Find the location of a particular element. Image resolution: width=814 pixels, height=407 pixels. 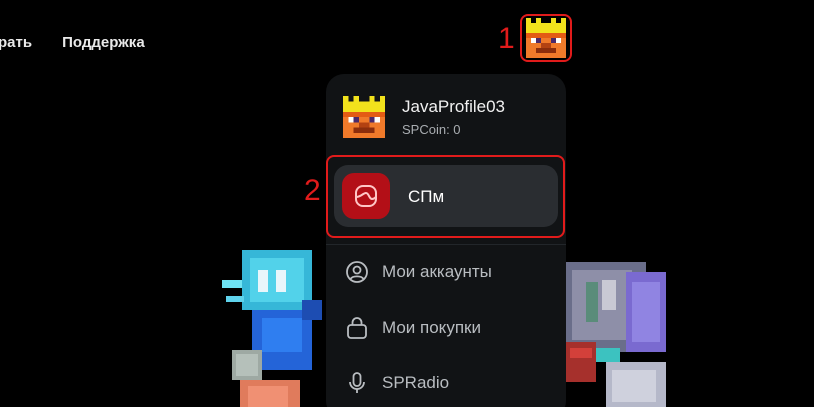

menu-divider is located at coordinates (446, 244).